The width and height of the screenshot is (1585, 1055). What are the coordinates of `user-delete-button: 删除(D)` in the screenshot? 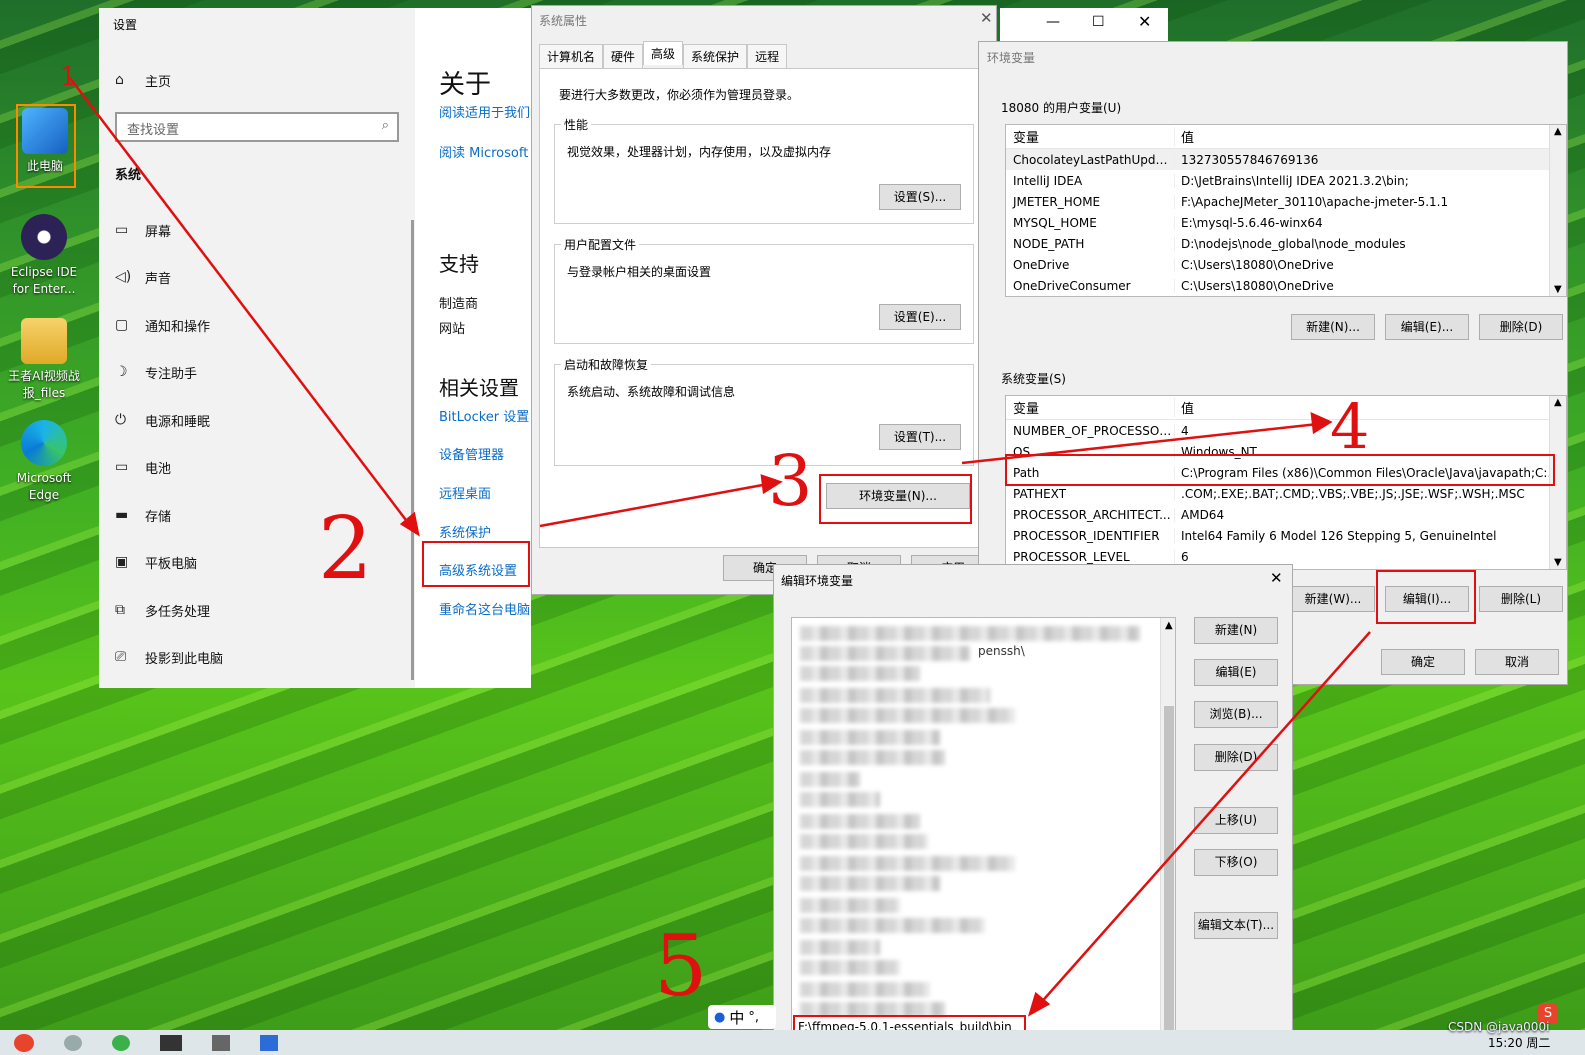 It's located at (1521, 327).